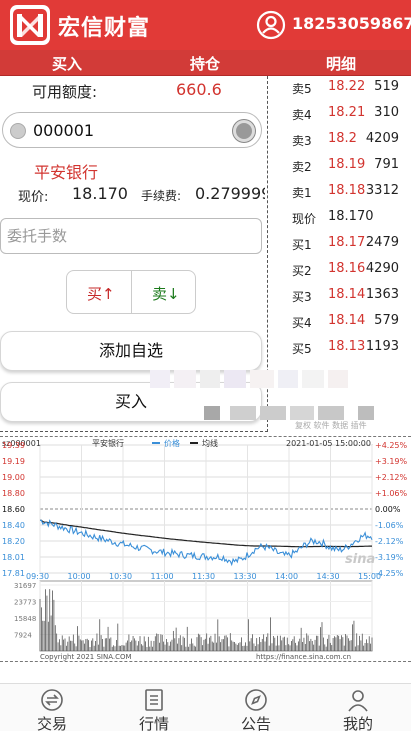 The width and height of the screenshot is (411, 734). I want to click on x-tick: 14:00, so click(286, 576).